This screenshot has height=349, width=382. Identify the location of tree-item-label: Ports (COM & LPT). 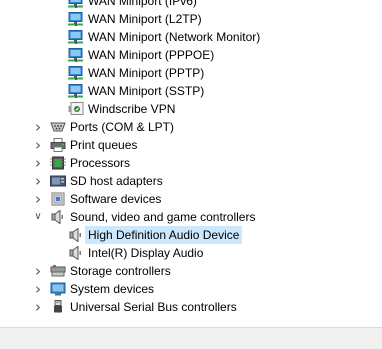
(122, 127).